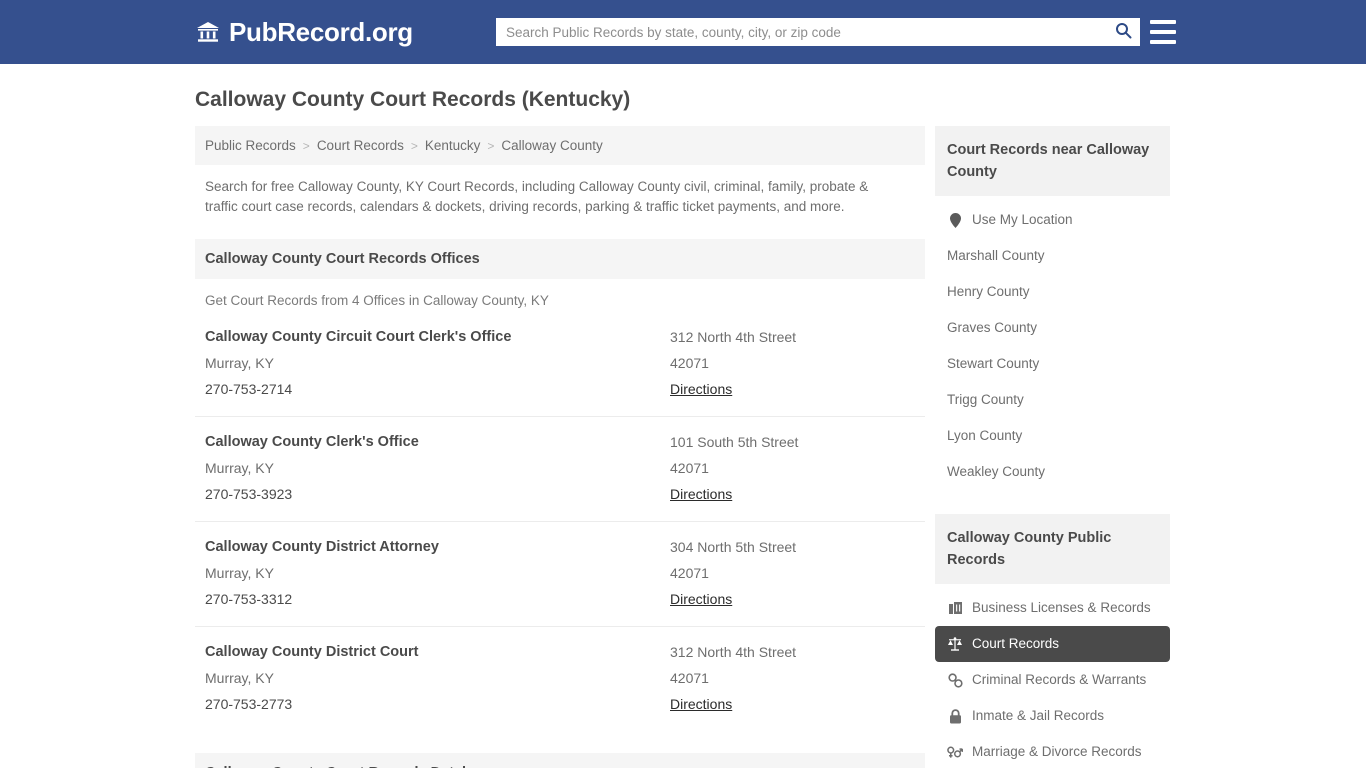  I want to click on sidebar-item-label: Stewart County, so click(993, 363).